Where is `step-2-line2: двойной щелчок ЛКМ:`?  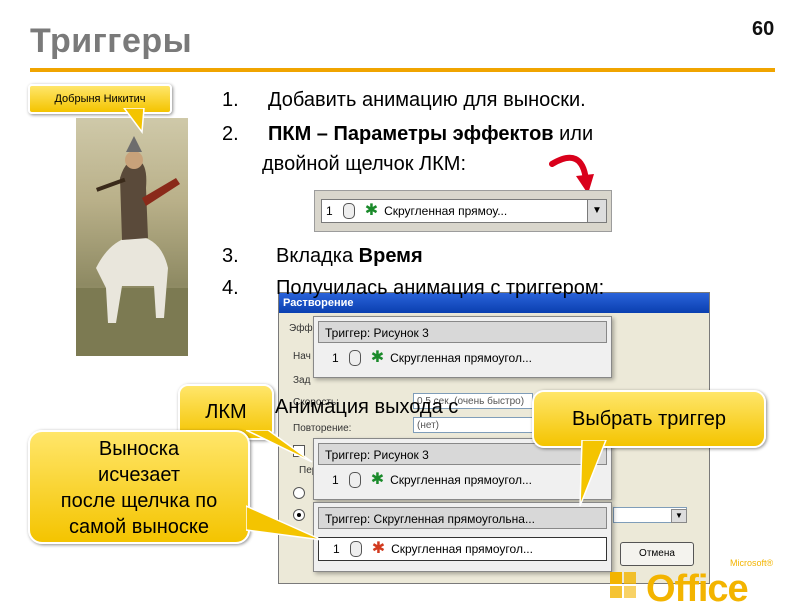 step-2-line2: двойной щелчок ЛКМ: is located at coordinates (364, 164).